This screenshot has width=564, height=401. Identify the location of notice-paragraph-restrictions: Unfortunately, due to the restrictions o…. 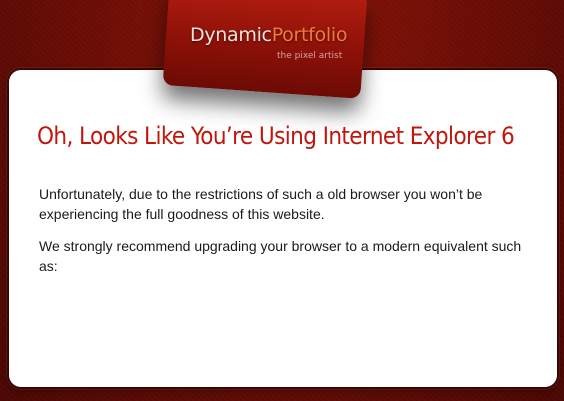
(261, 204).